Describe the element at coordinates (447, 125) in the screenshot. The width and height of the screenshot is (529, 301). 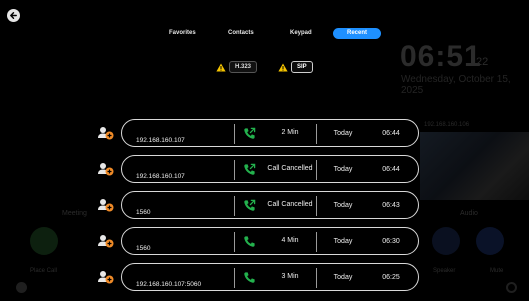
I see `background-ip: 192.168.160.106` at that location.